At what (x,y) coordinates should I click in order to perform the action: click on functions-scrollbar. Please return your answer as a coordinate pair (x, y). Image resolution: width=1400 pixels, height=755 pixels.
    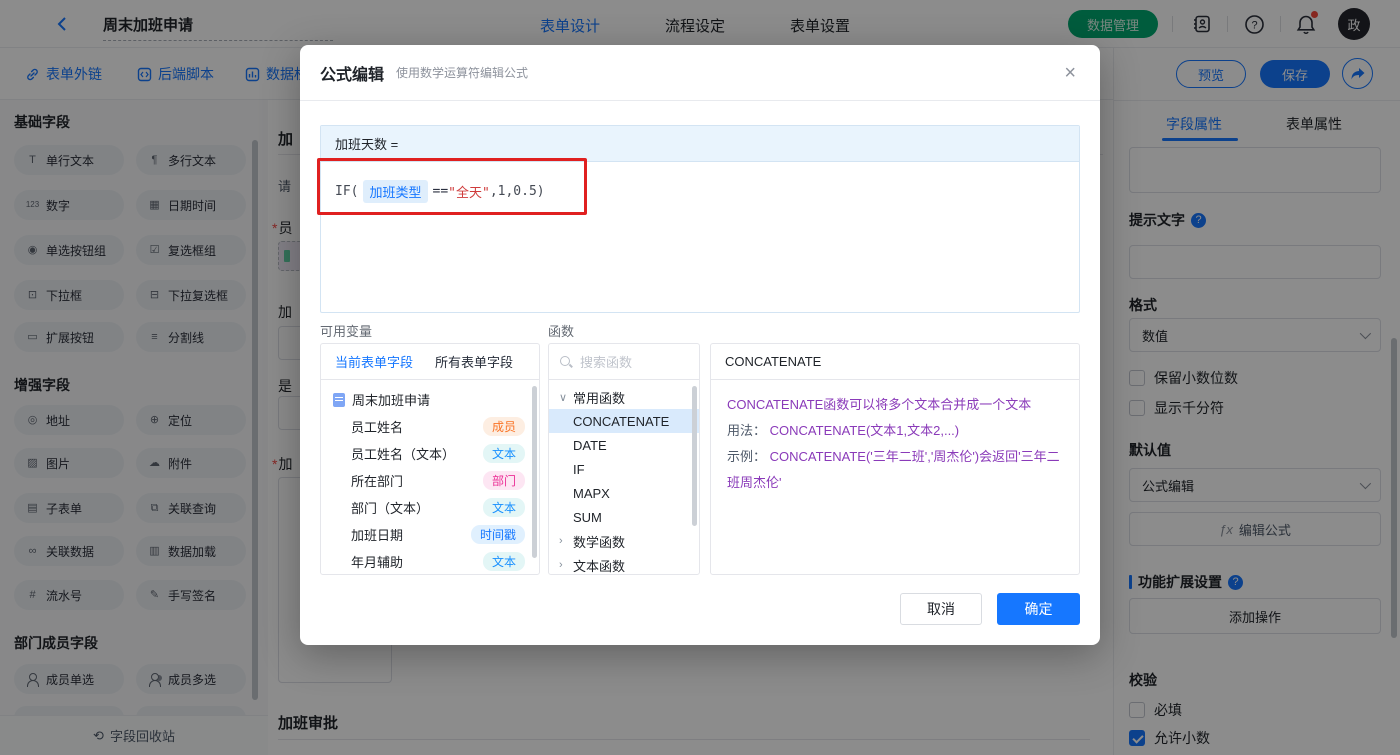
    Looking at the image, I should click on (694, 456).